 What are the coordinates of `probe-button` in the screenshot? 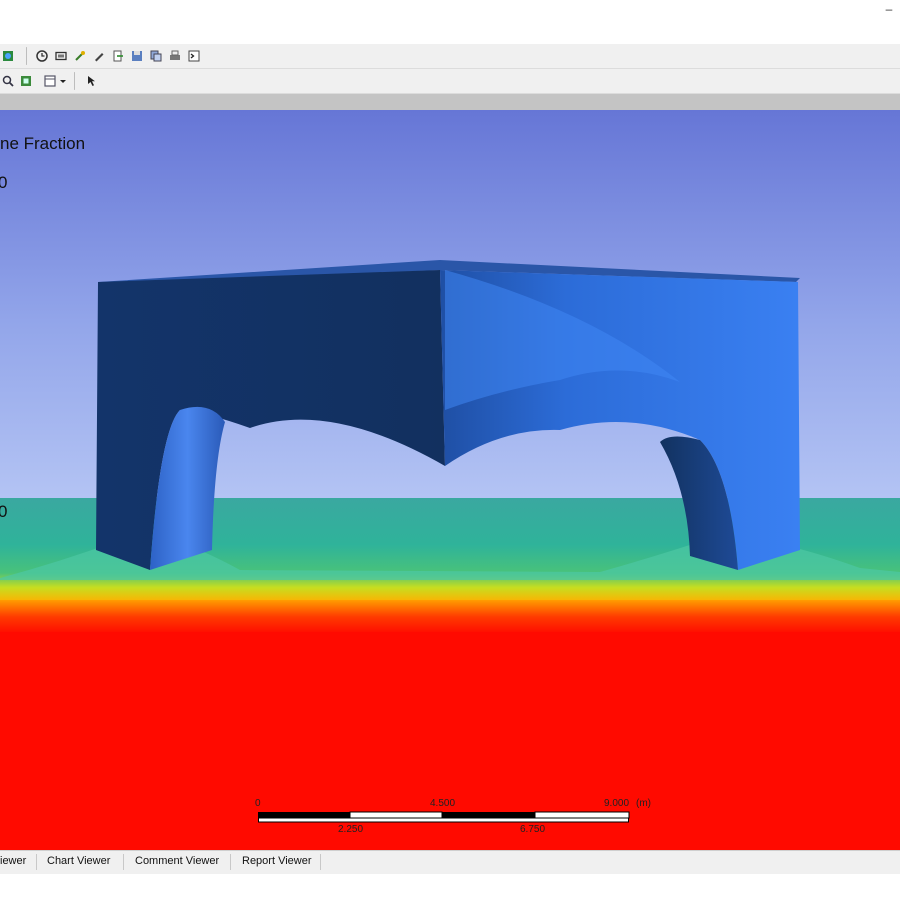 It's located at (80, 56).